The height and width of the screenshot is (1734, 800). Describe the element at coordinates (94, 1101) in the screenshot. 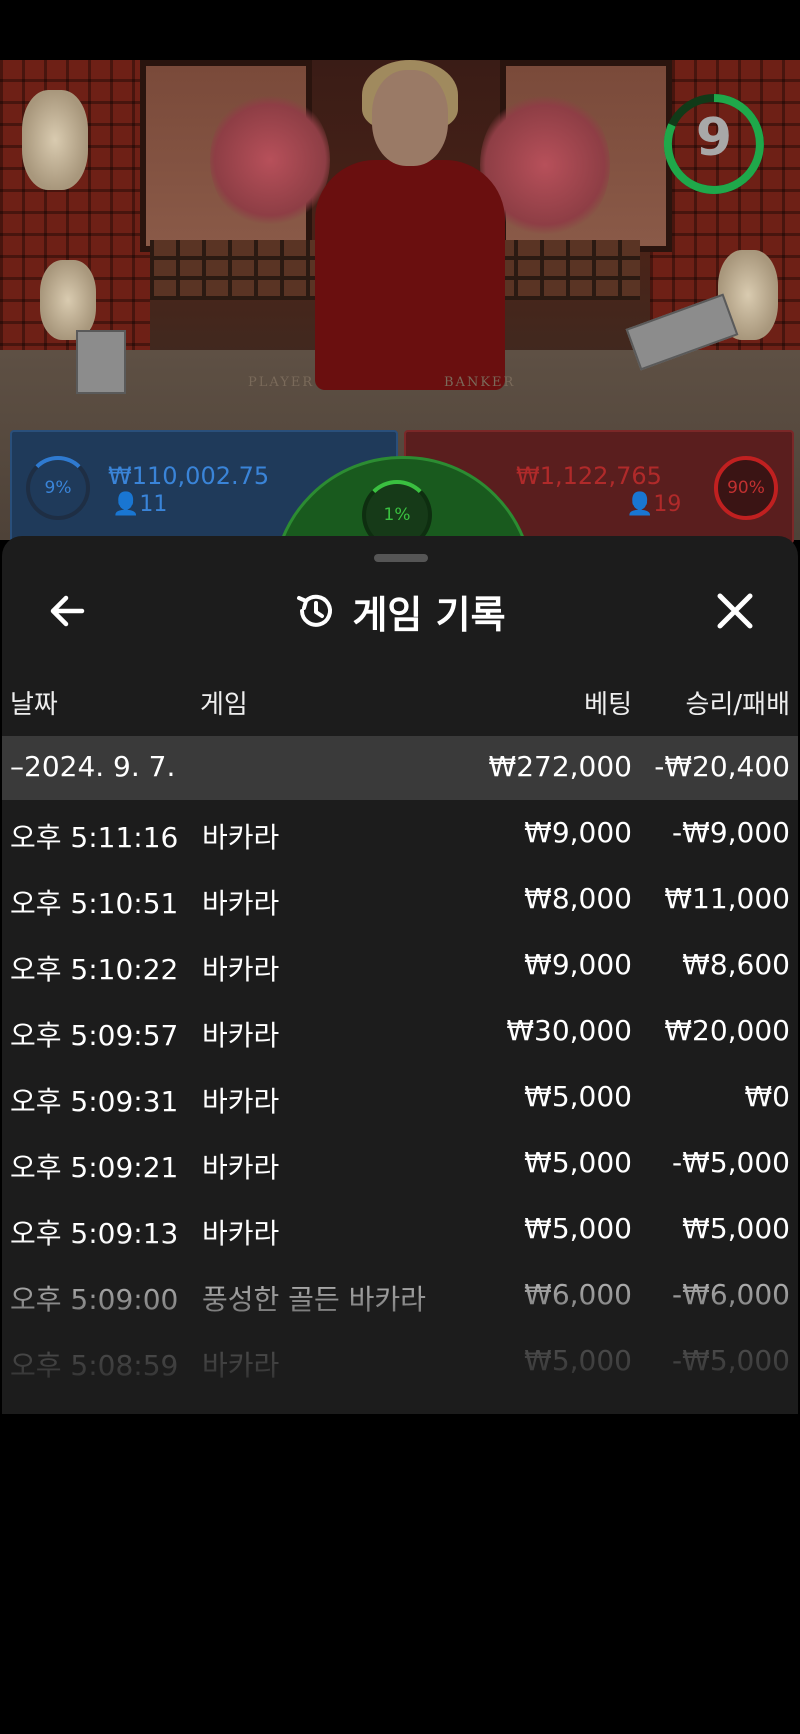

I see `row-time: 오후 5:09:31` at that location.